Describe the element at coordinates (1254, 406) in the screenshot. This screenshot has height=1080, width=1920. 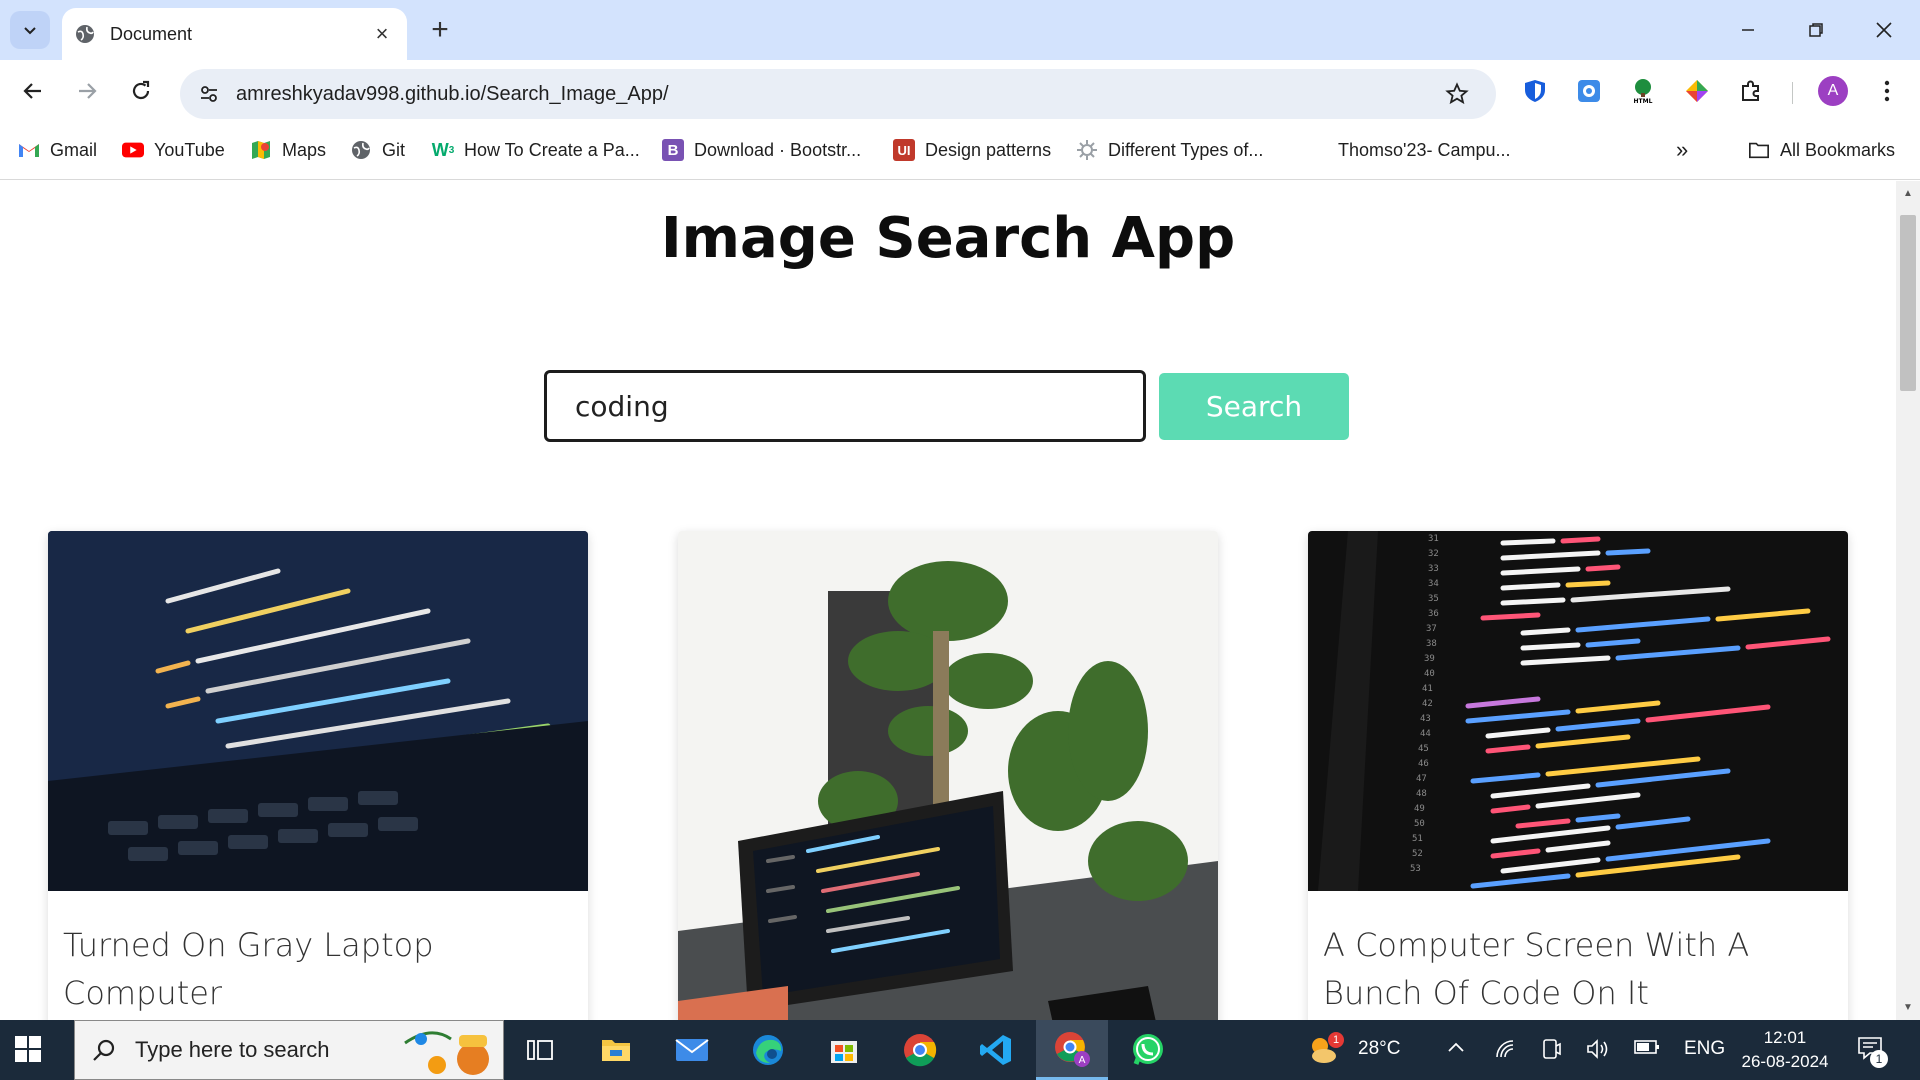
I see `search-button: Search` at that location.